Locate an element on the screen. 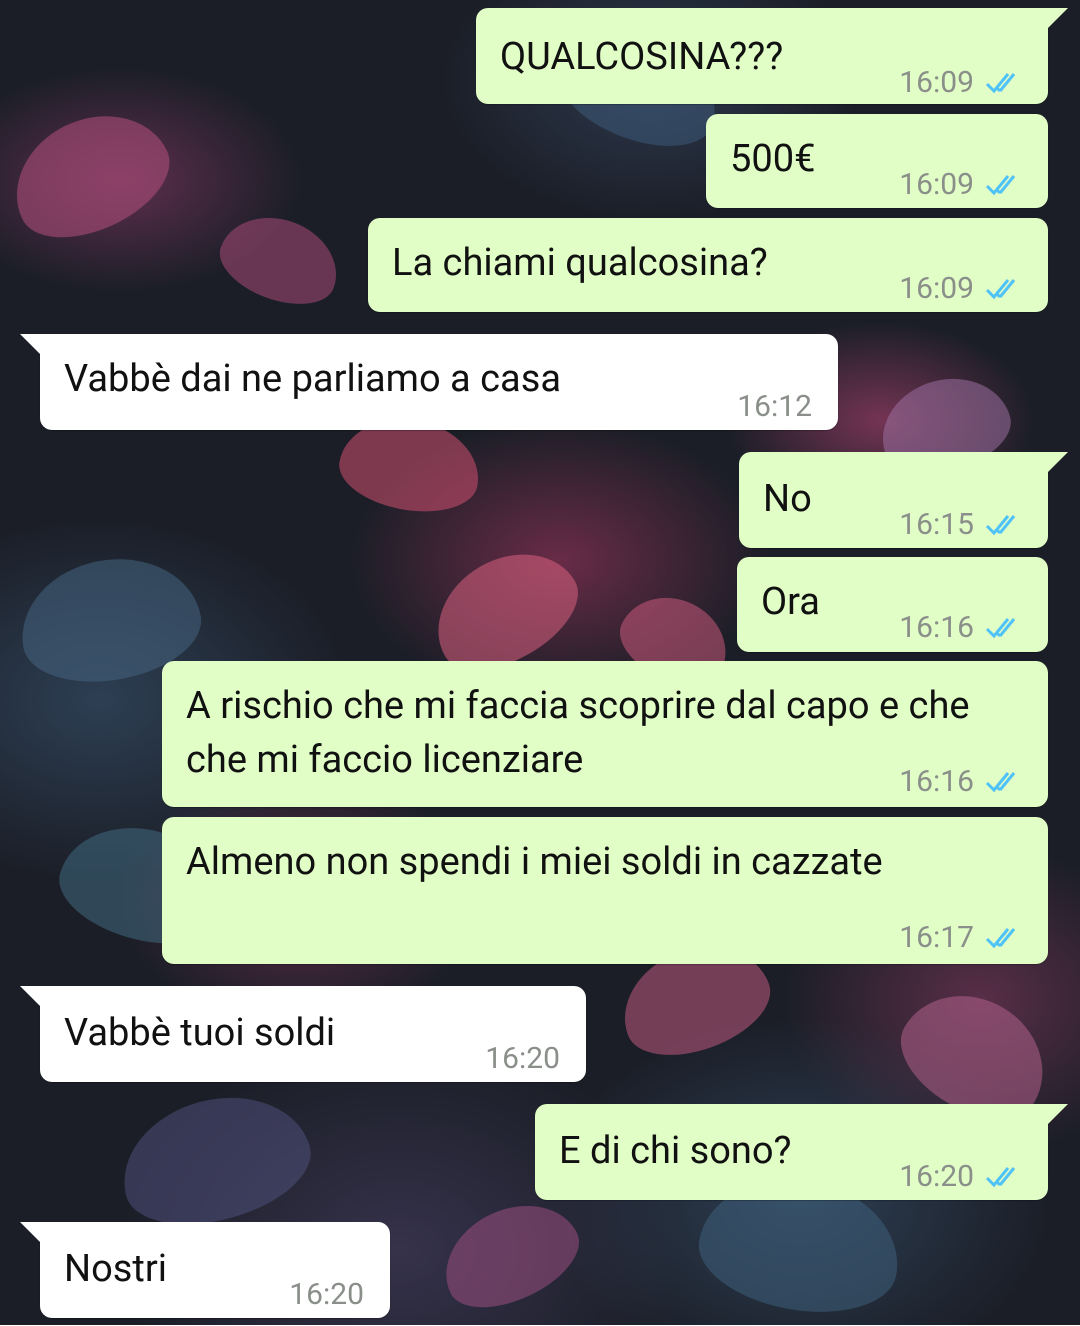  message-meta: 16:15 is located at coordinates (961, 525).